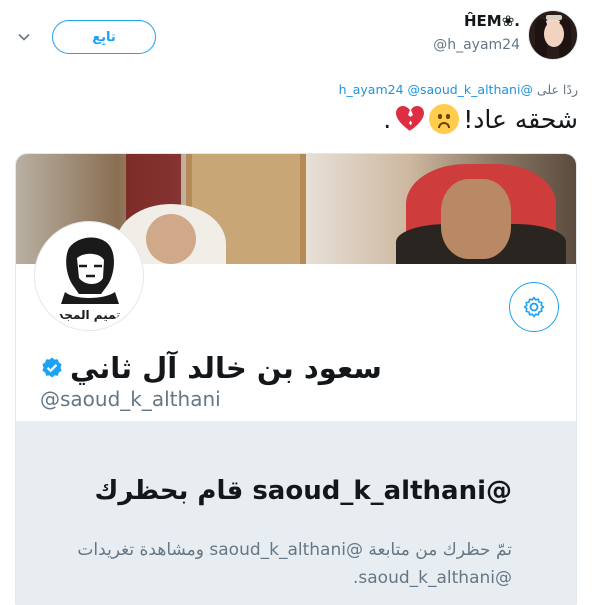 The height and width of the screenshot is (605, 592). What do you see at coordinates (492, 21) in the screenshot?
I see `display-name: ĤEM❀.` at bounding box center [492, 21].